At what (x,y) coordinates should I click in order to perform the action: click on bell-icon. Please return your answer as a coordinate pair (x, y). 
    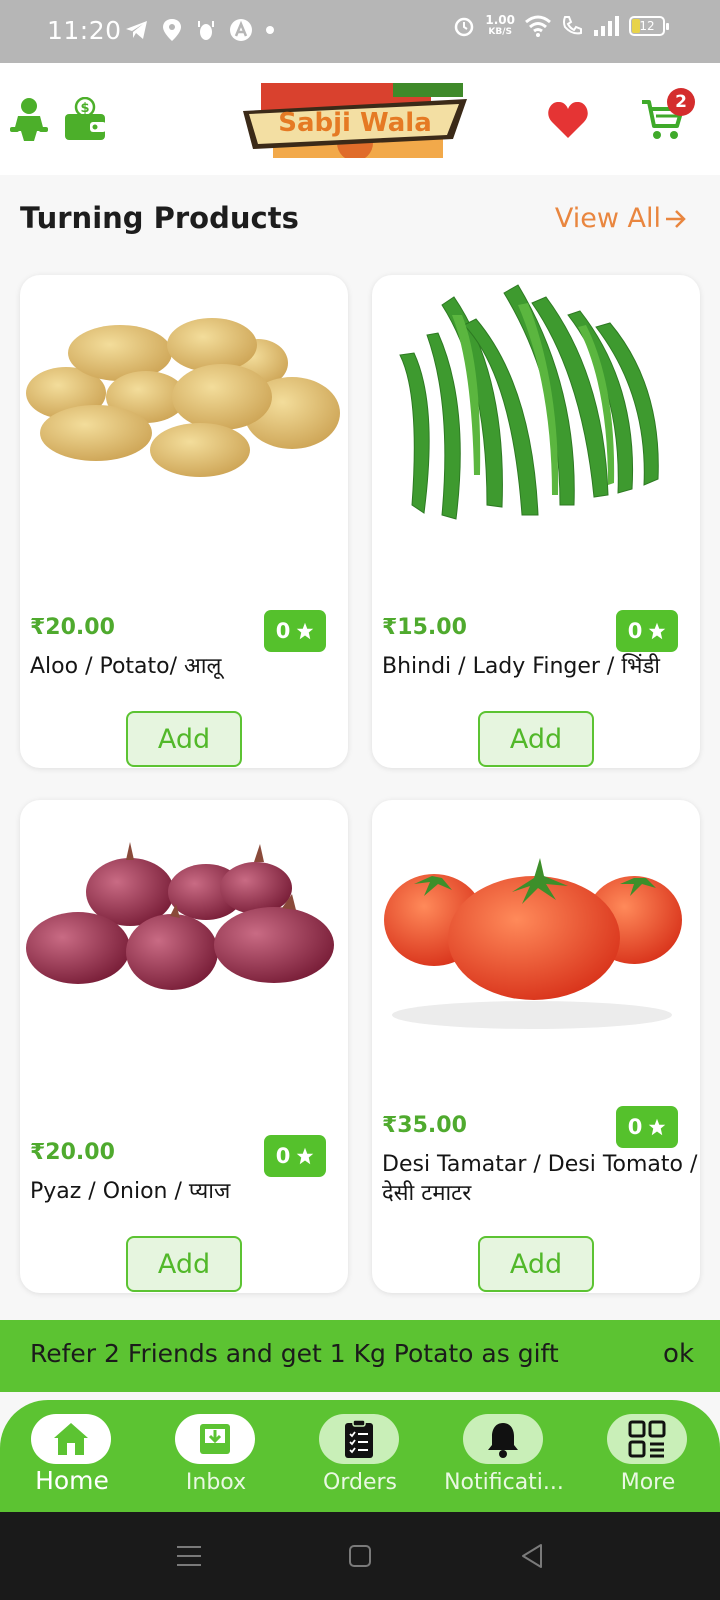
    Looking at the image, I should click on (503, 1440).